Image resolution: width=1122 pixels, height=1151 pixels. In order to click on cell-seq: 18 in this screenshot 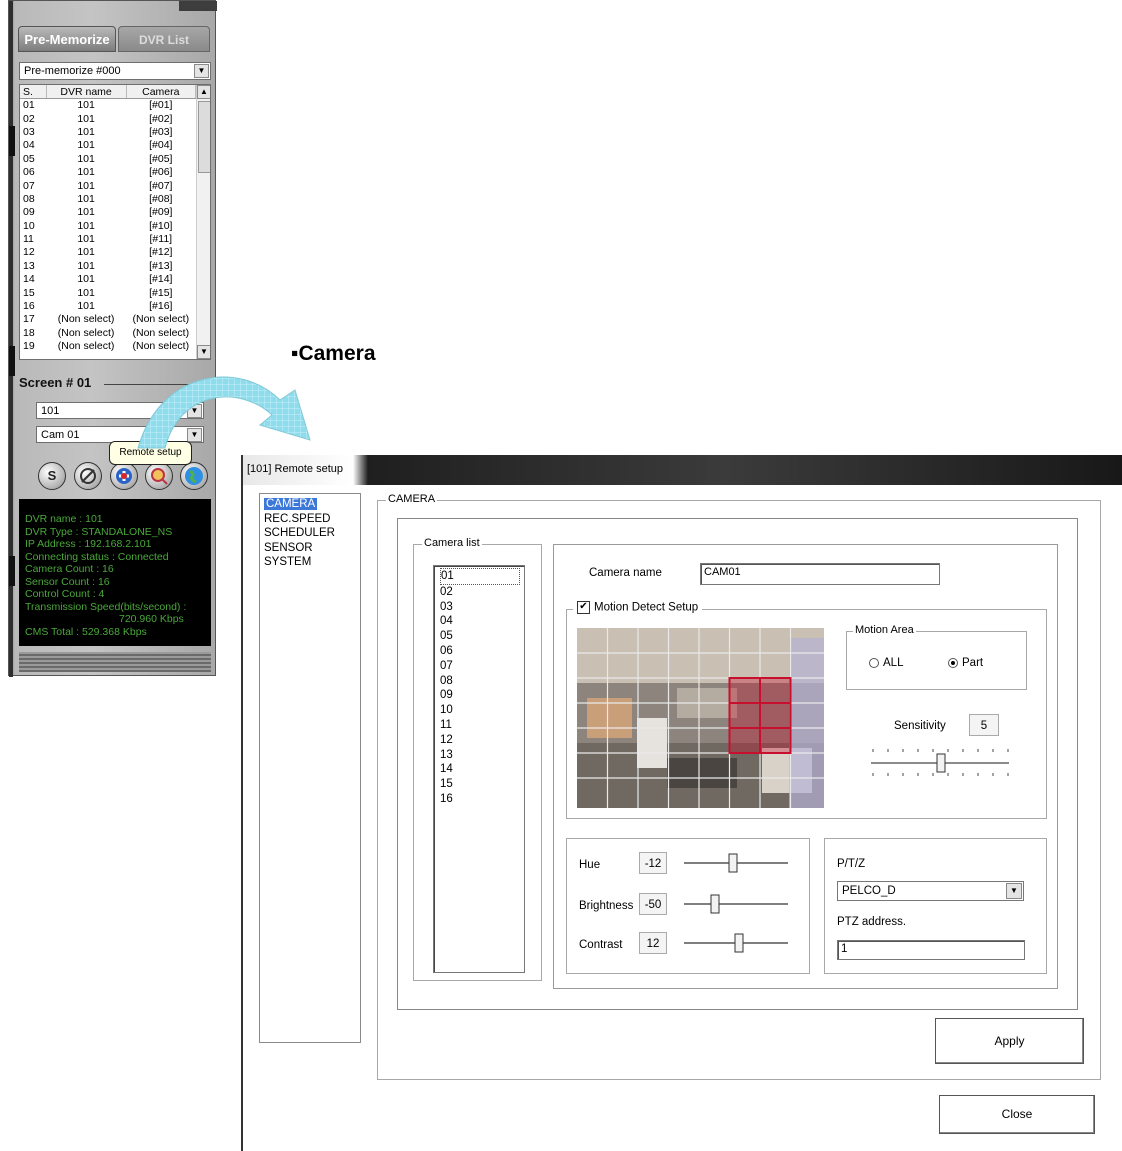, I will do `click(29, 332)`.